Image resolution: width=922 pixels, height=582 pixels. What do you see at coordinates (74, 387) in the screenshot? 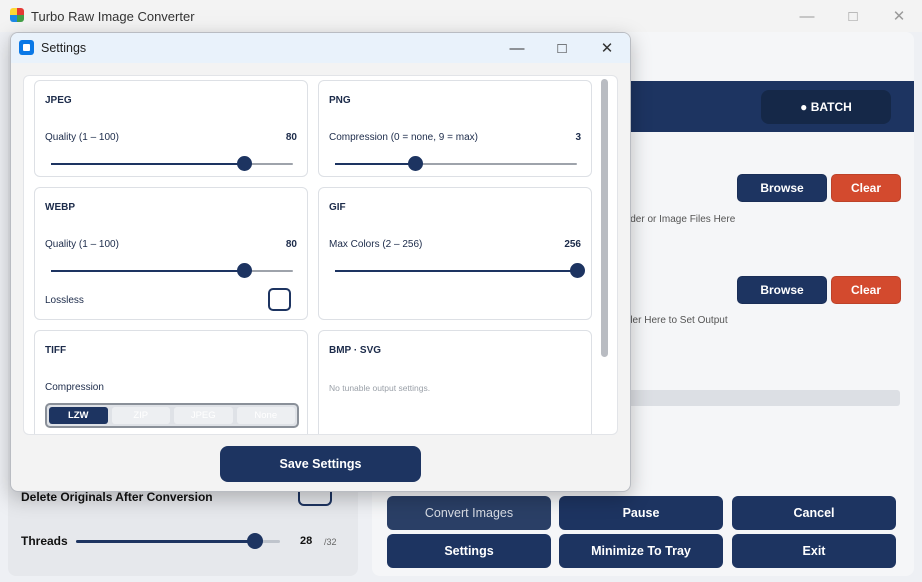
I see `tiff-compression-label: Compression` at bounding box center [74, 387].